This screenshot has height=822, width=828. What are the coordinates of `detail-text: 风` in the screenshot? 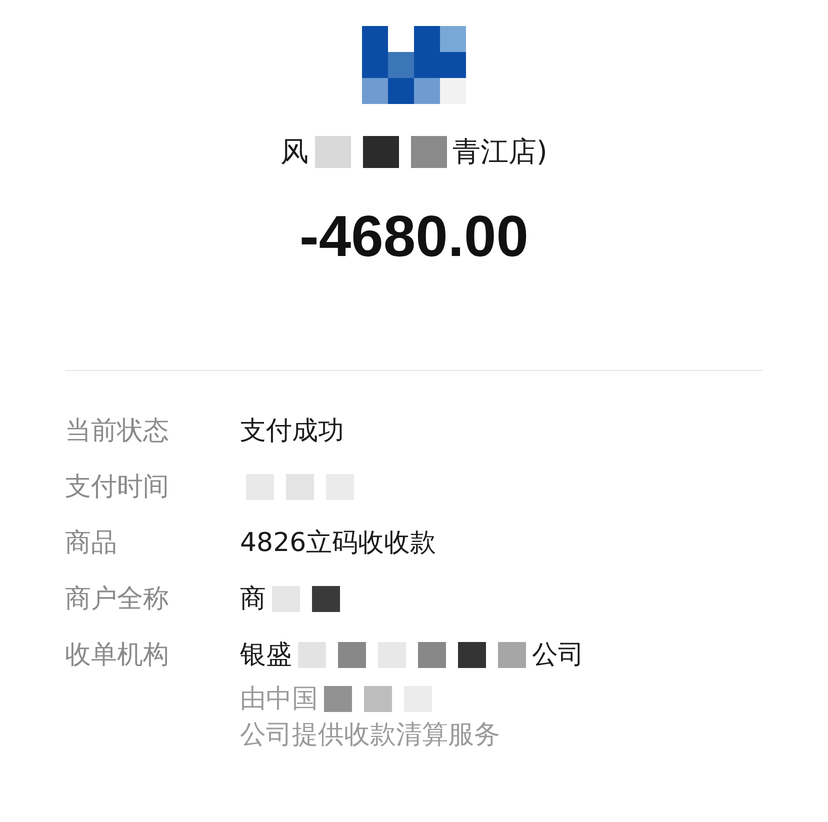 It's located at (294, 152).